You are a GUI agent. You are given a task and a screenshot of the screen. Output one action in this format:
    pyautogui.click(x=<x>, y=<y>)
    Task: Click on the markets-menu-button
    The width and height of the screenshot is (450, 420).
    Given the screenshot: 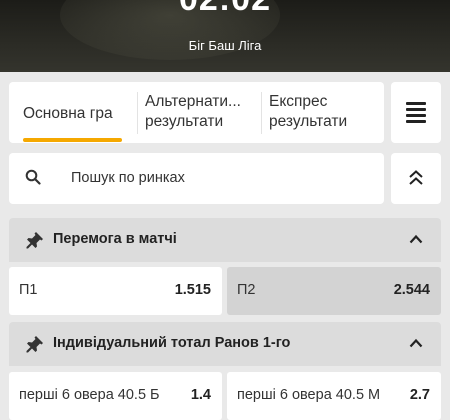 What is the action you would take?
    pyautogui.click(x=416, y=112)
    